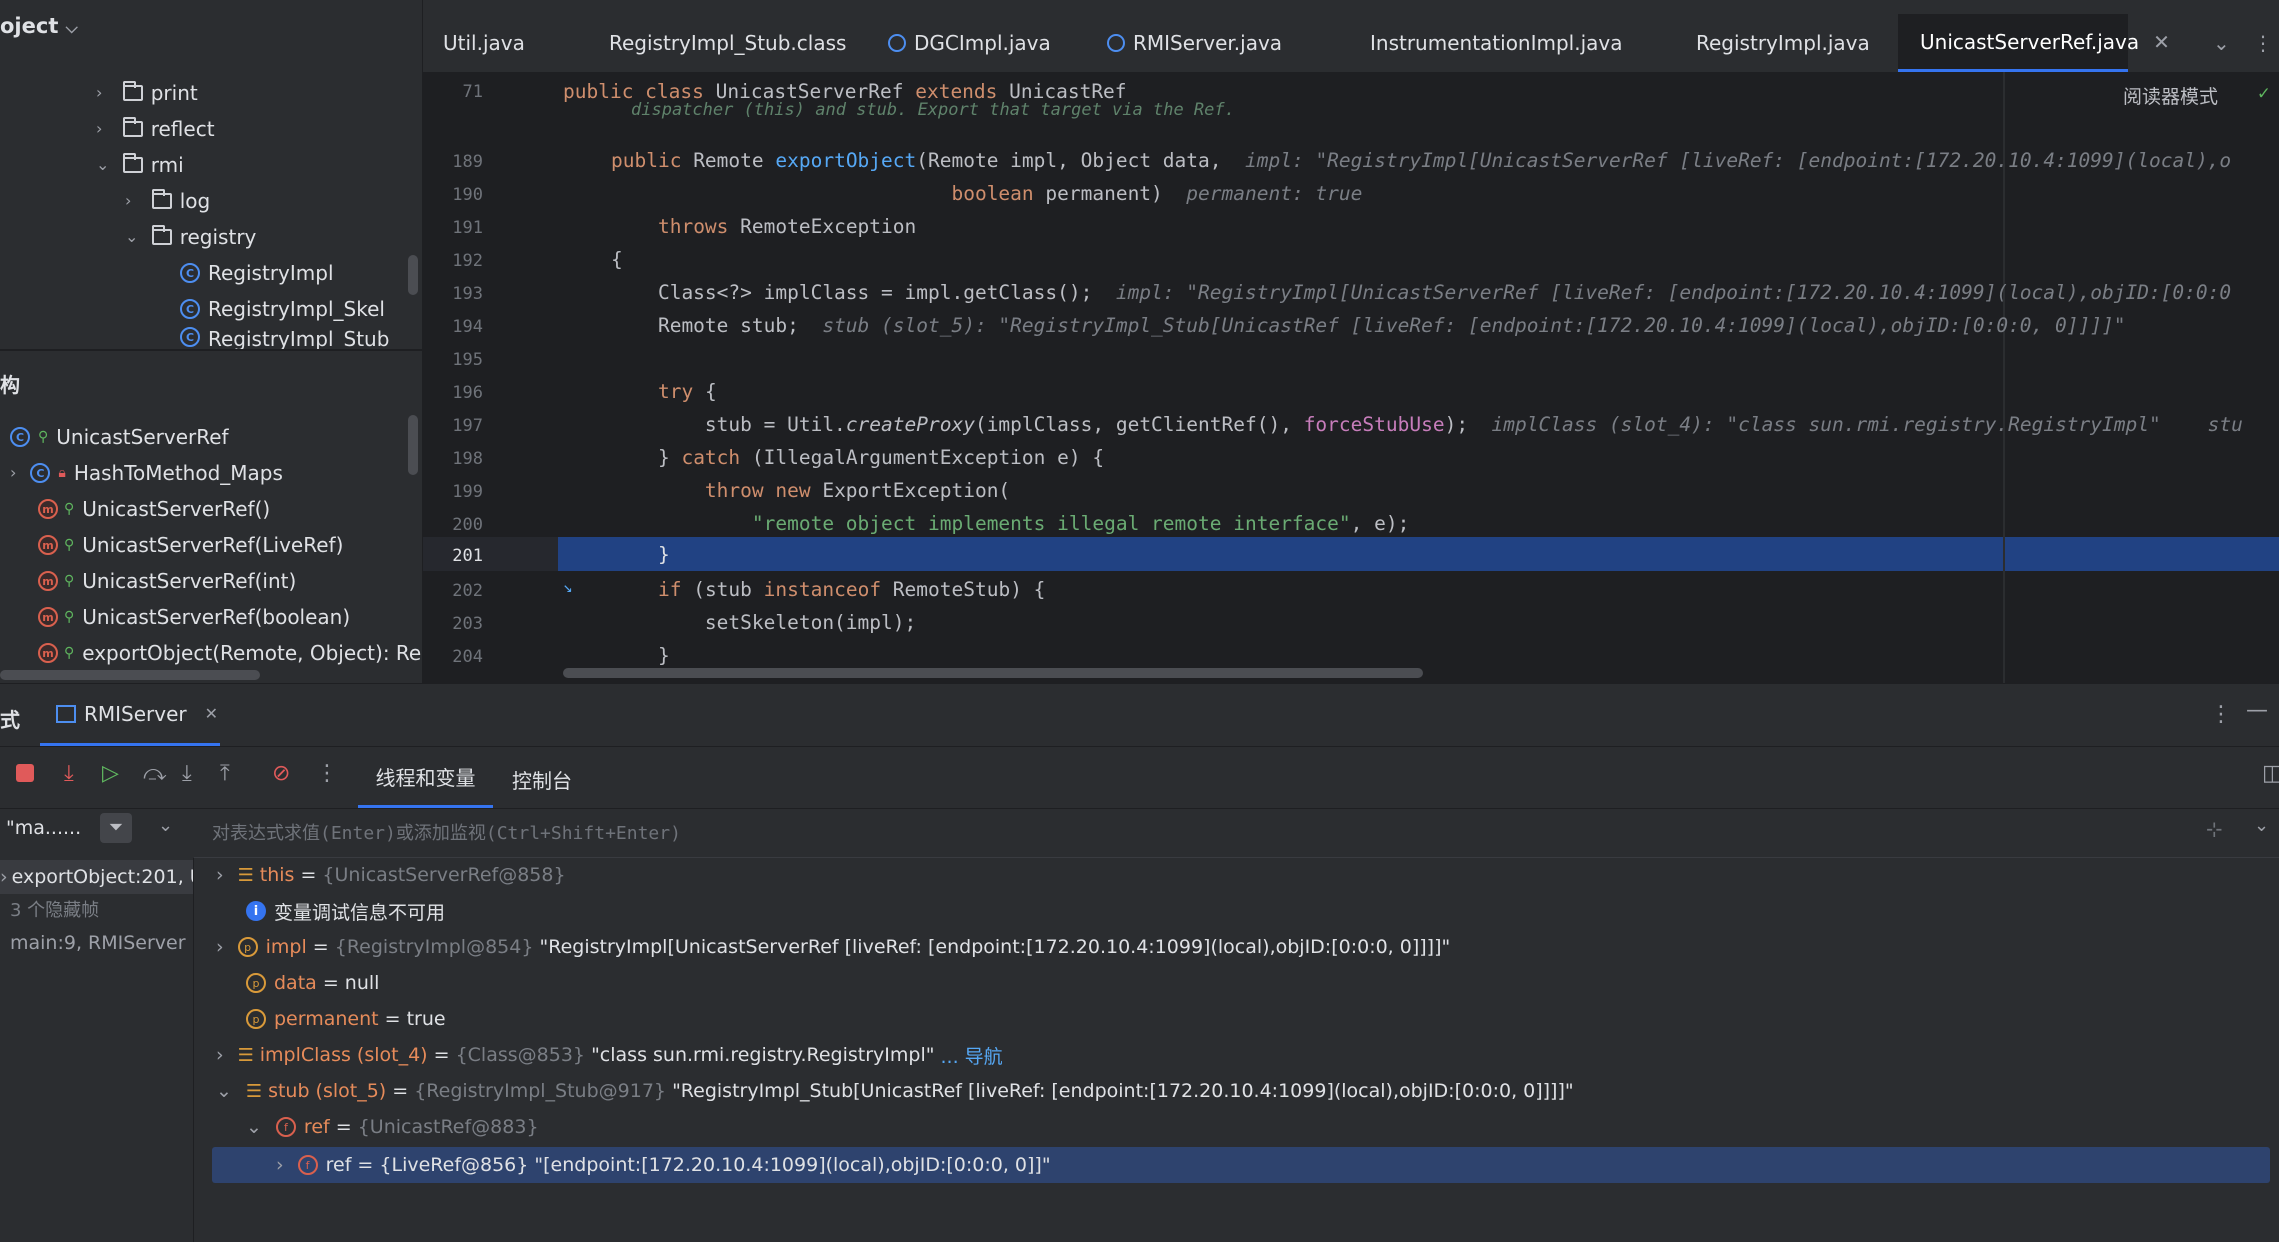 Image resolution: width=2279 pixels, height=1242 pixels. What do you see at coordinates (1496, 43) in the screenshot?
I see `tab-instrumentationimpl: InstrumentationImpl.java` at bounding box center [1496, 43].